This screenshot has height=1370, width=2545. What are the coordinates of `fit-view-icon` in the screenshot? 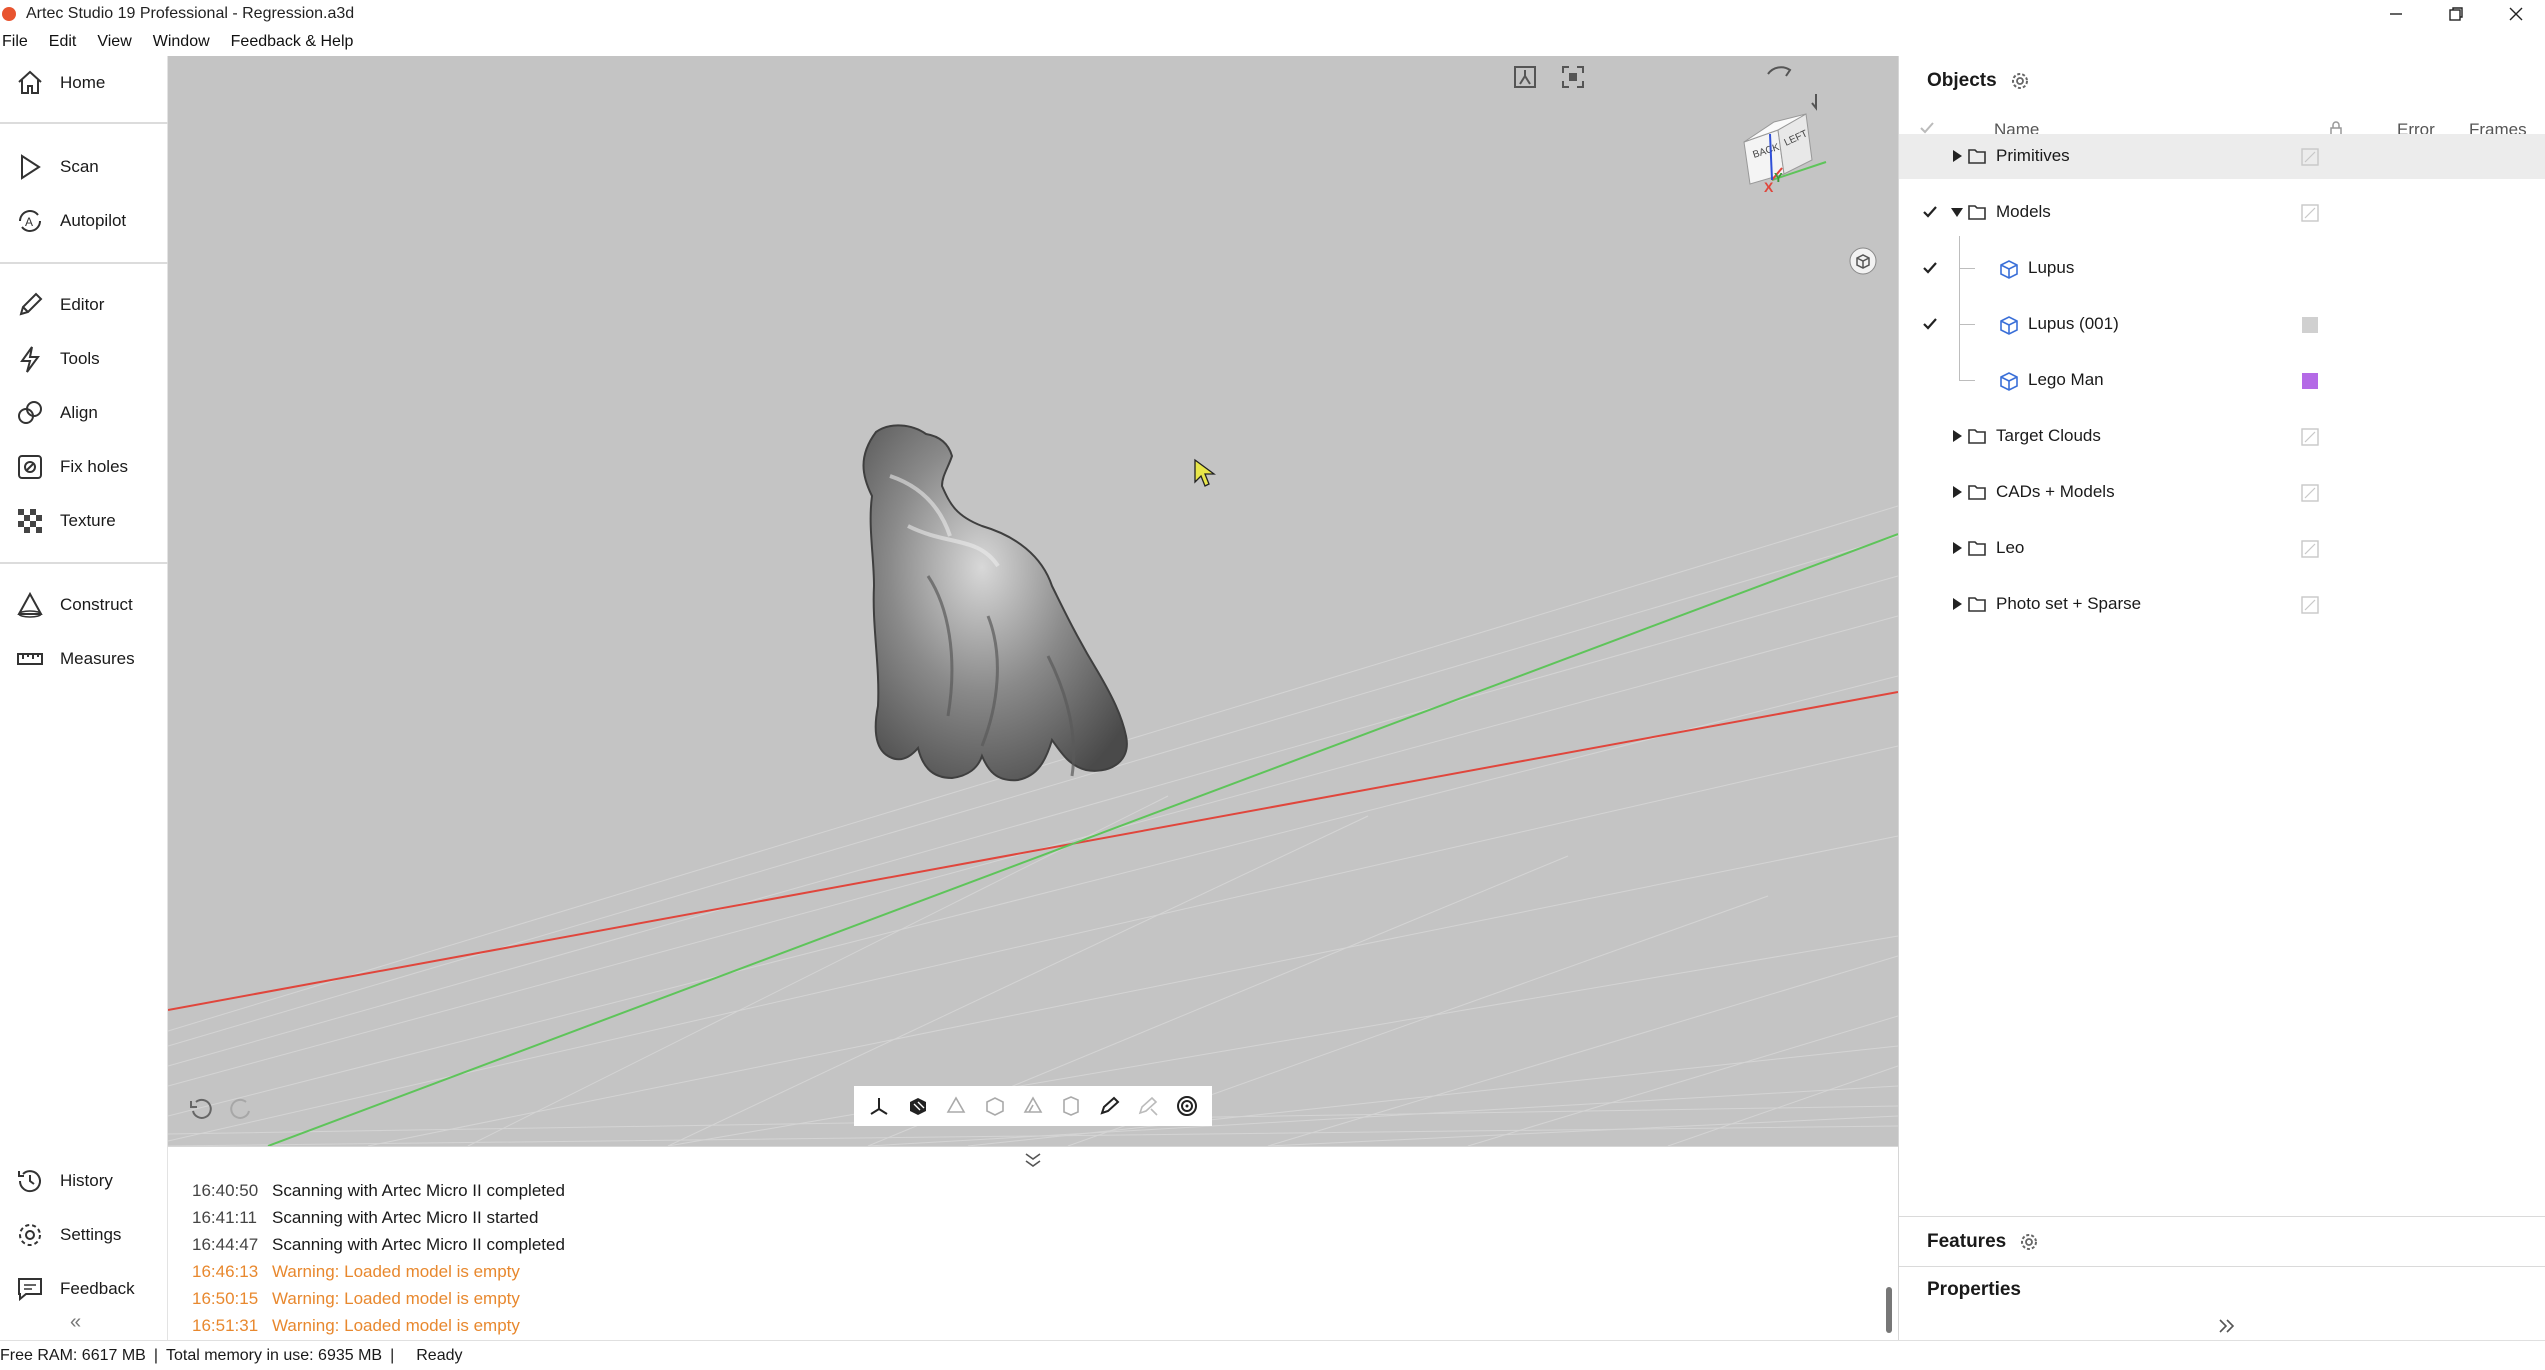 It's located at (1525, 77).